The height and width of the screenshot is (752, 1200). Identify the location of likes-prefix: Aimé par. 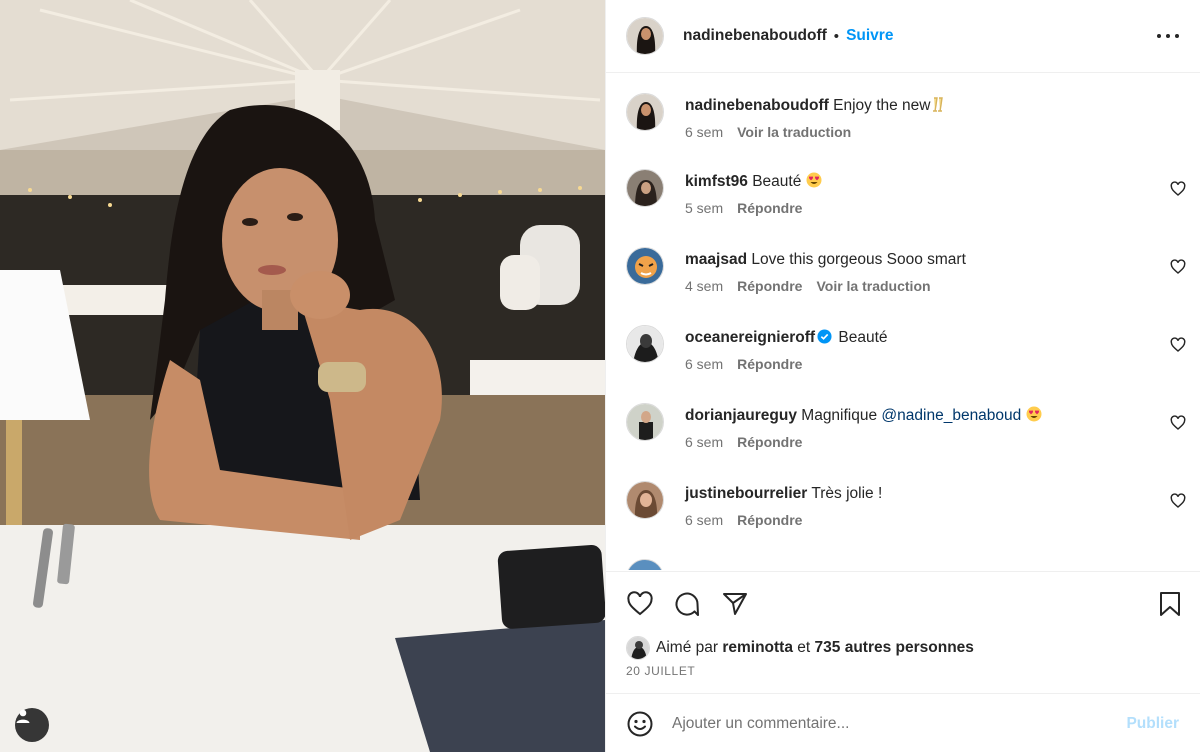
(687, 647).